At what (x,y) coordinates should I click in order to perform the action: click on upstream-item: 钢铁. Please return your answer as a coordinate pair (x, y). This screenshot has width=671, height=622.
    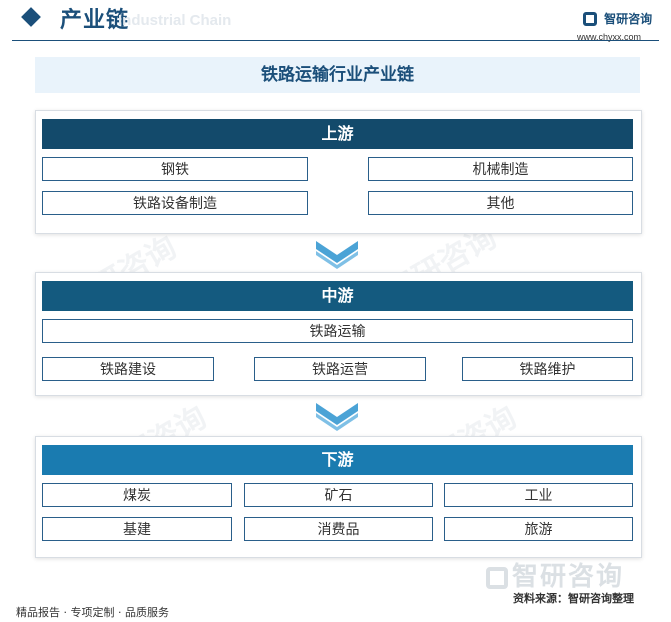
    Looking at the image, I should click on (175, 169).